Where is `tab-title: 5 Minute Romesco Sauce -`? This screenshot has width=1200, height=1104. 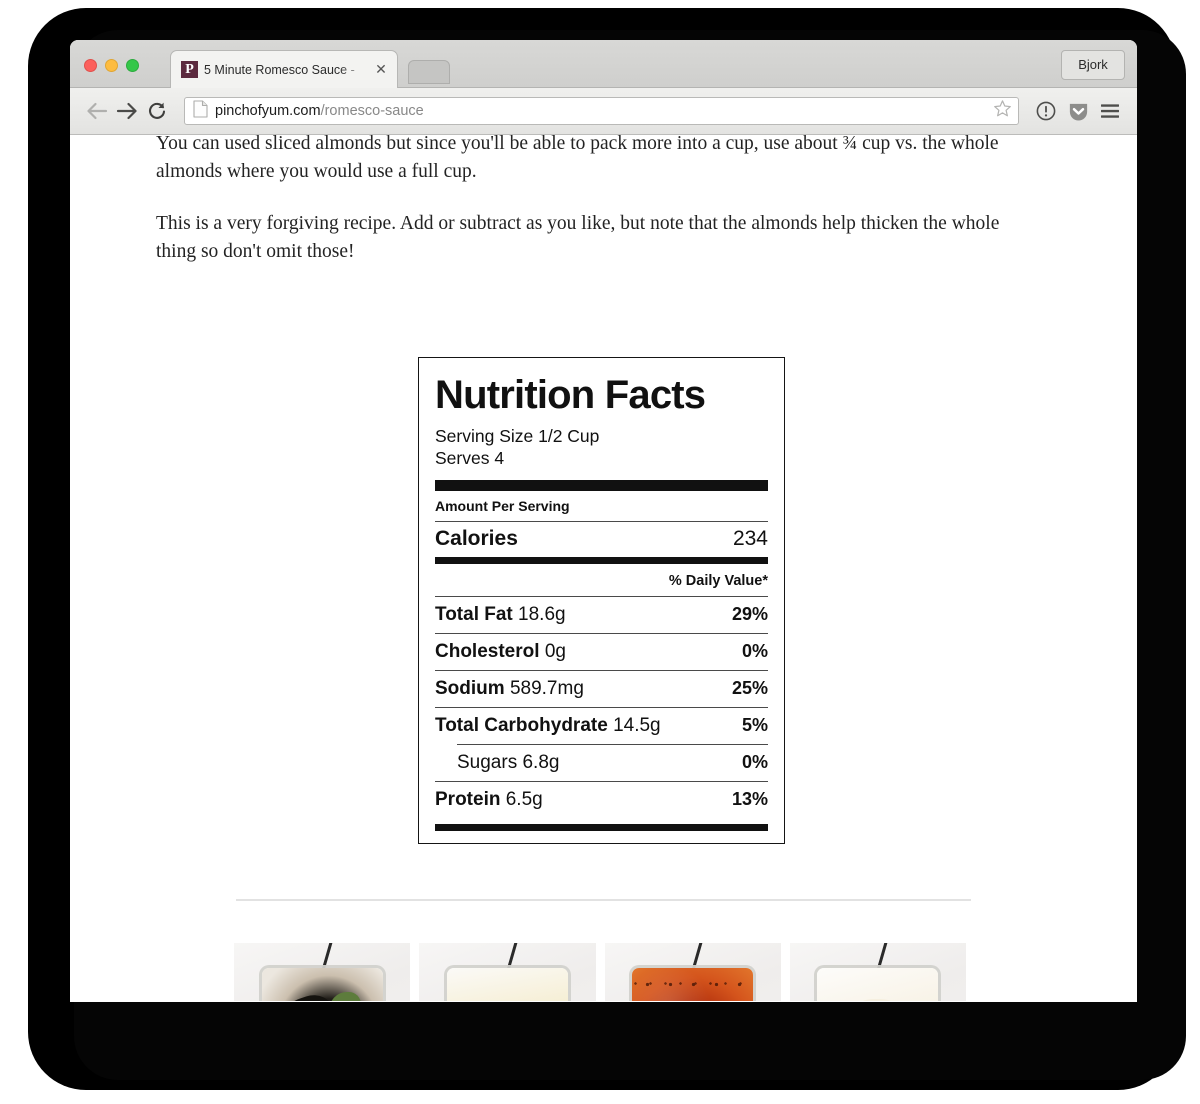 tab-title: 5 Minute Romesco Sauce - is located at coordinates (279, 69).